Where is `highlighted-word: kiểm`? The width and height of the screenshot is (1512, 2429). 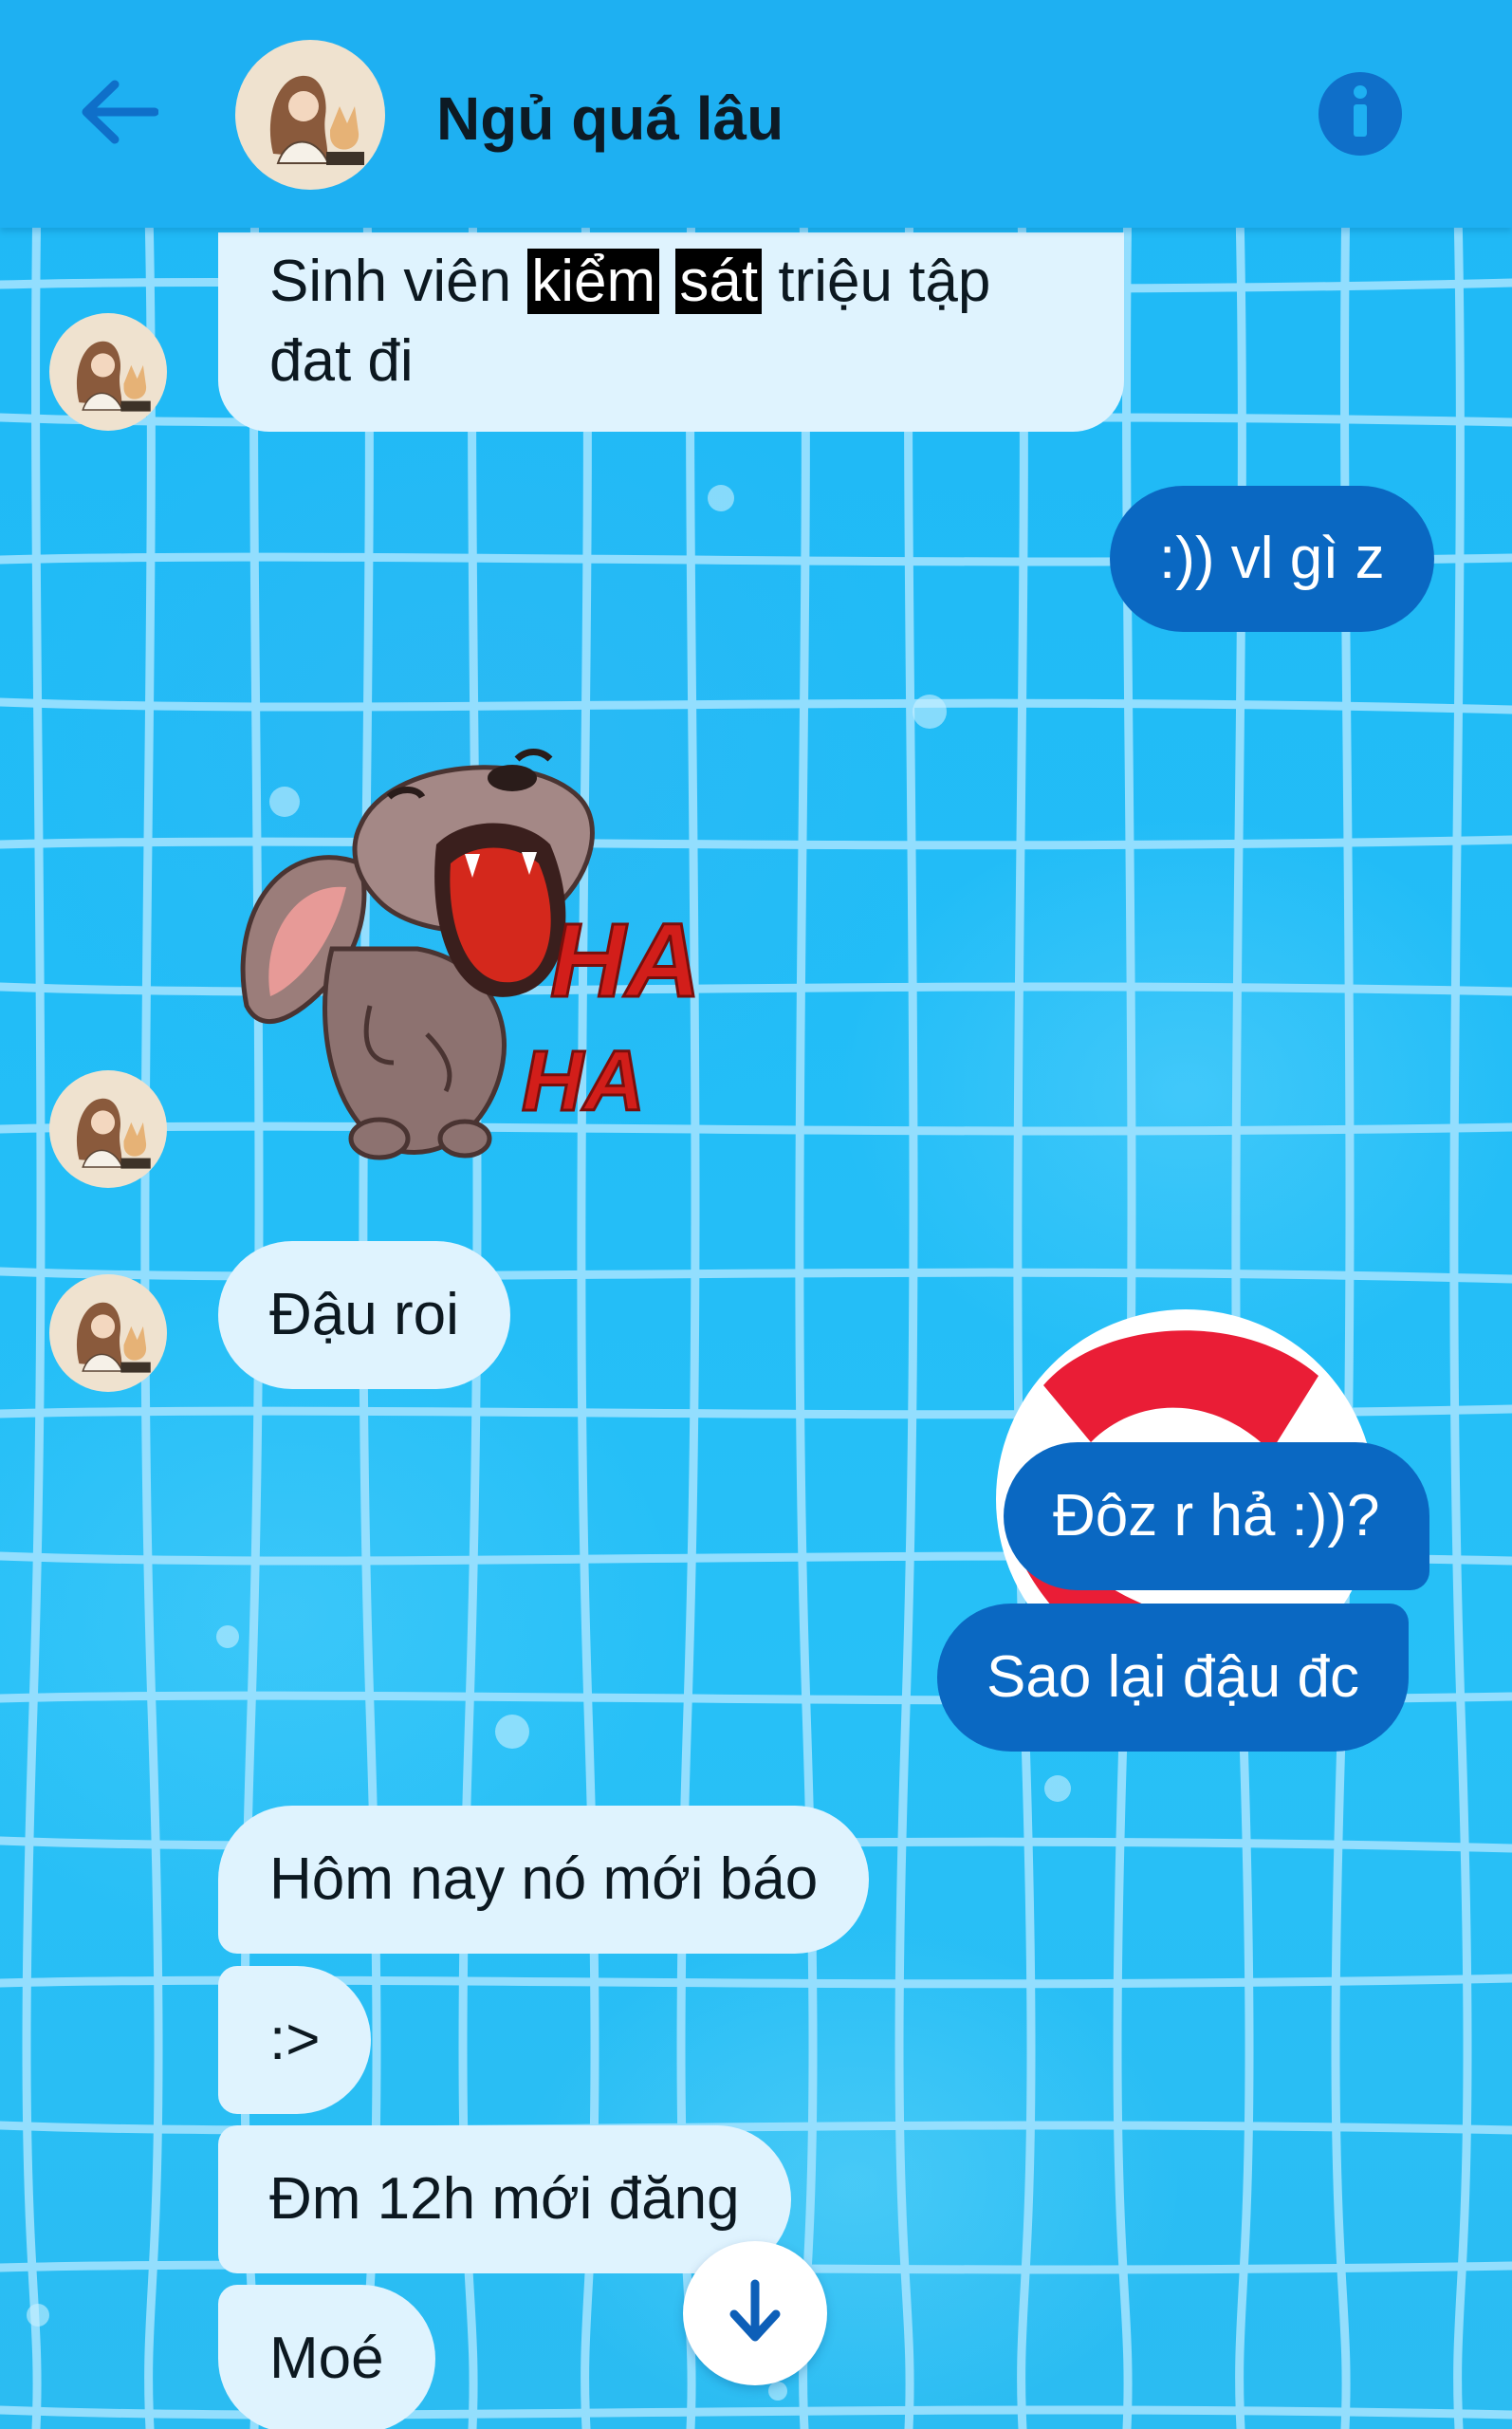
highlighted-word: kiểm is located at coordinates (593, 281).